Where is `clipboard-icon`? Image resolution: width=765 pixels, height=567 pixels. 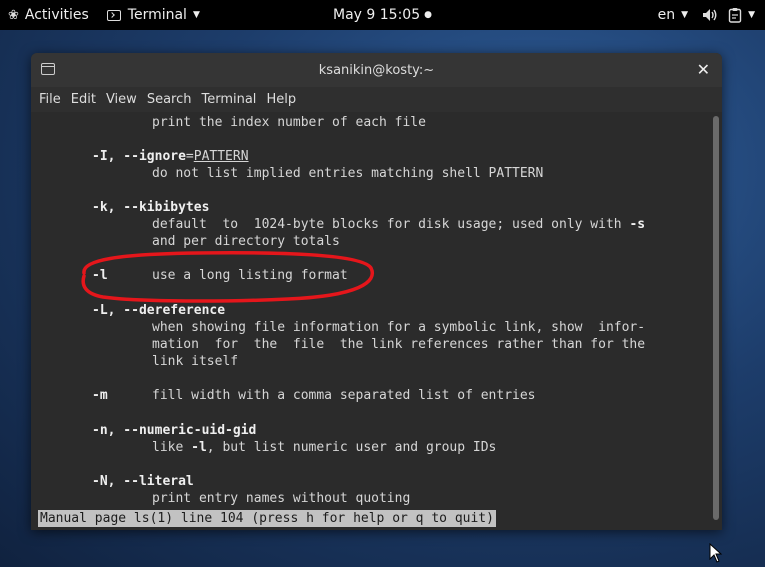
clipboard-icon is located at coordinates (735, 15).